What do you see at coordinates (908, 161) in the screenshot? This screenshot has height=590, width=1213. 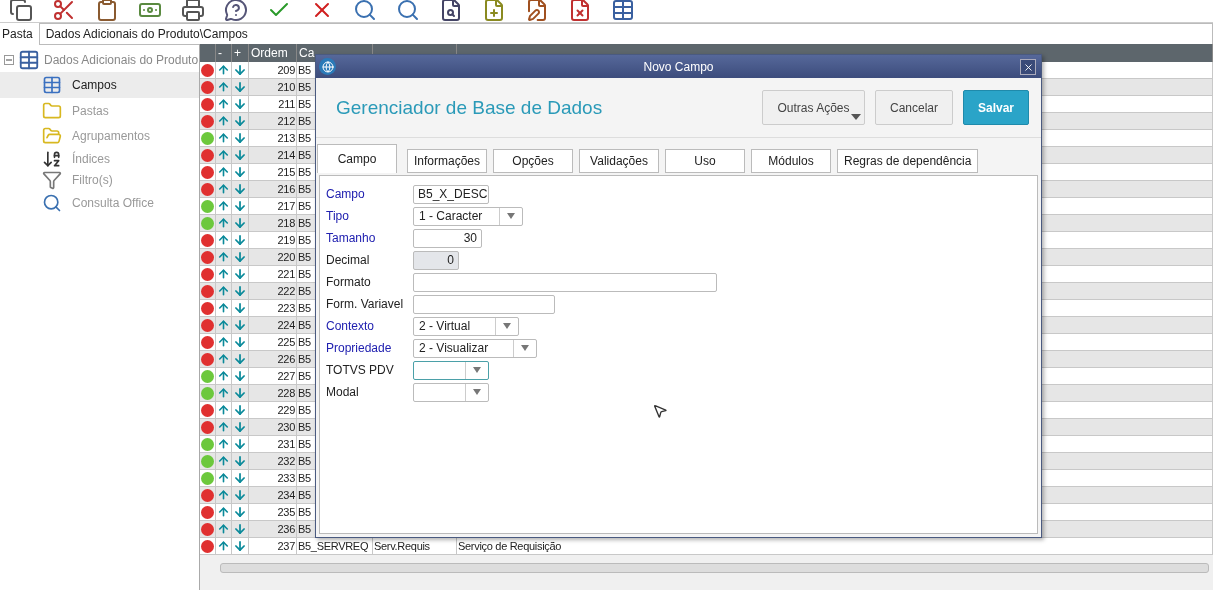 I see `tab: Regras de dependência` at bounding box center [908, 161].